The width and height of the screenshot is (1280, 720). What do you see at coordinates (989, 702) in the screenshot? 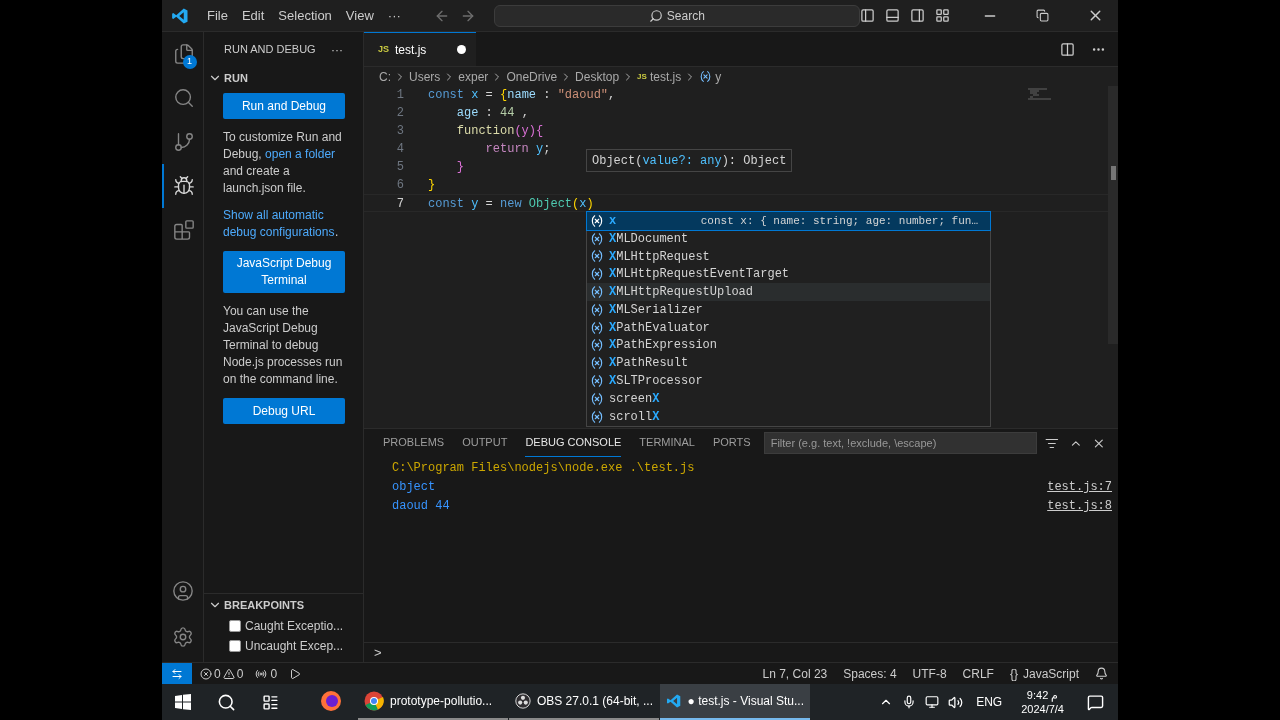
I see `input-language: ENG` at bounding box center [989, 702].